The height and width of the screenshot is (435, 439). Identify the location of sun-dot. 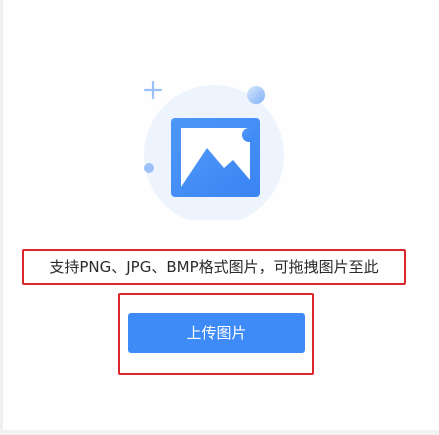
(249, 135).